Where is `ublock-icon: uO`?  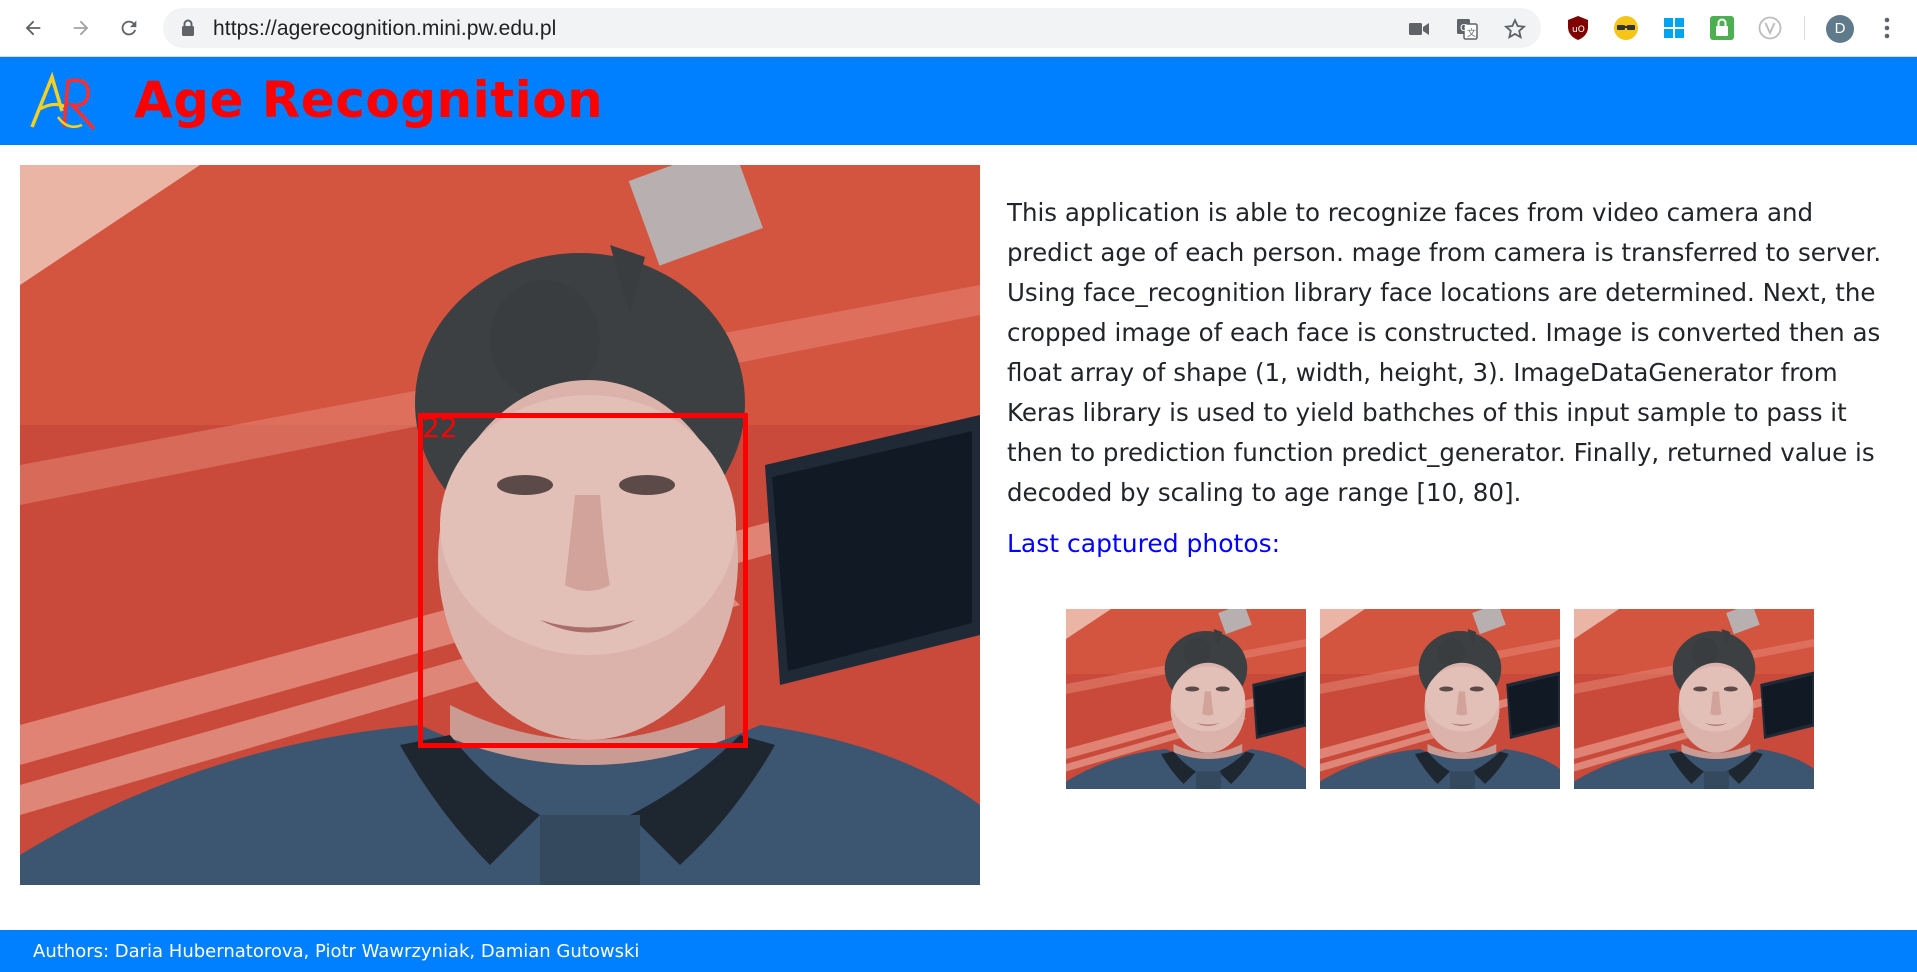
ublock-icon: uO is located at coordinates (1578, 28).